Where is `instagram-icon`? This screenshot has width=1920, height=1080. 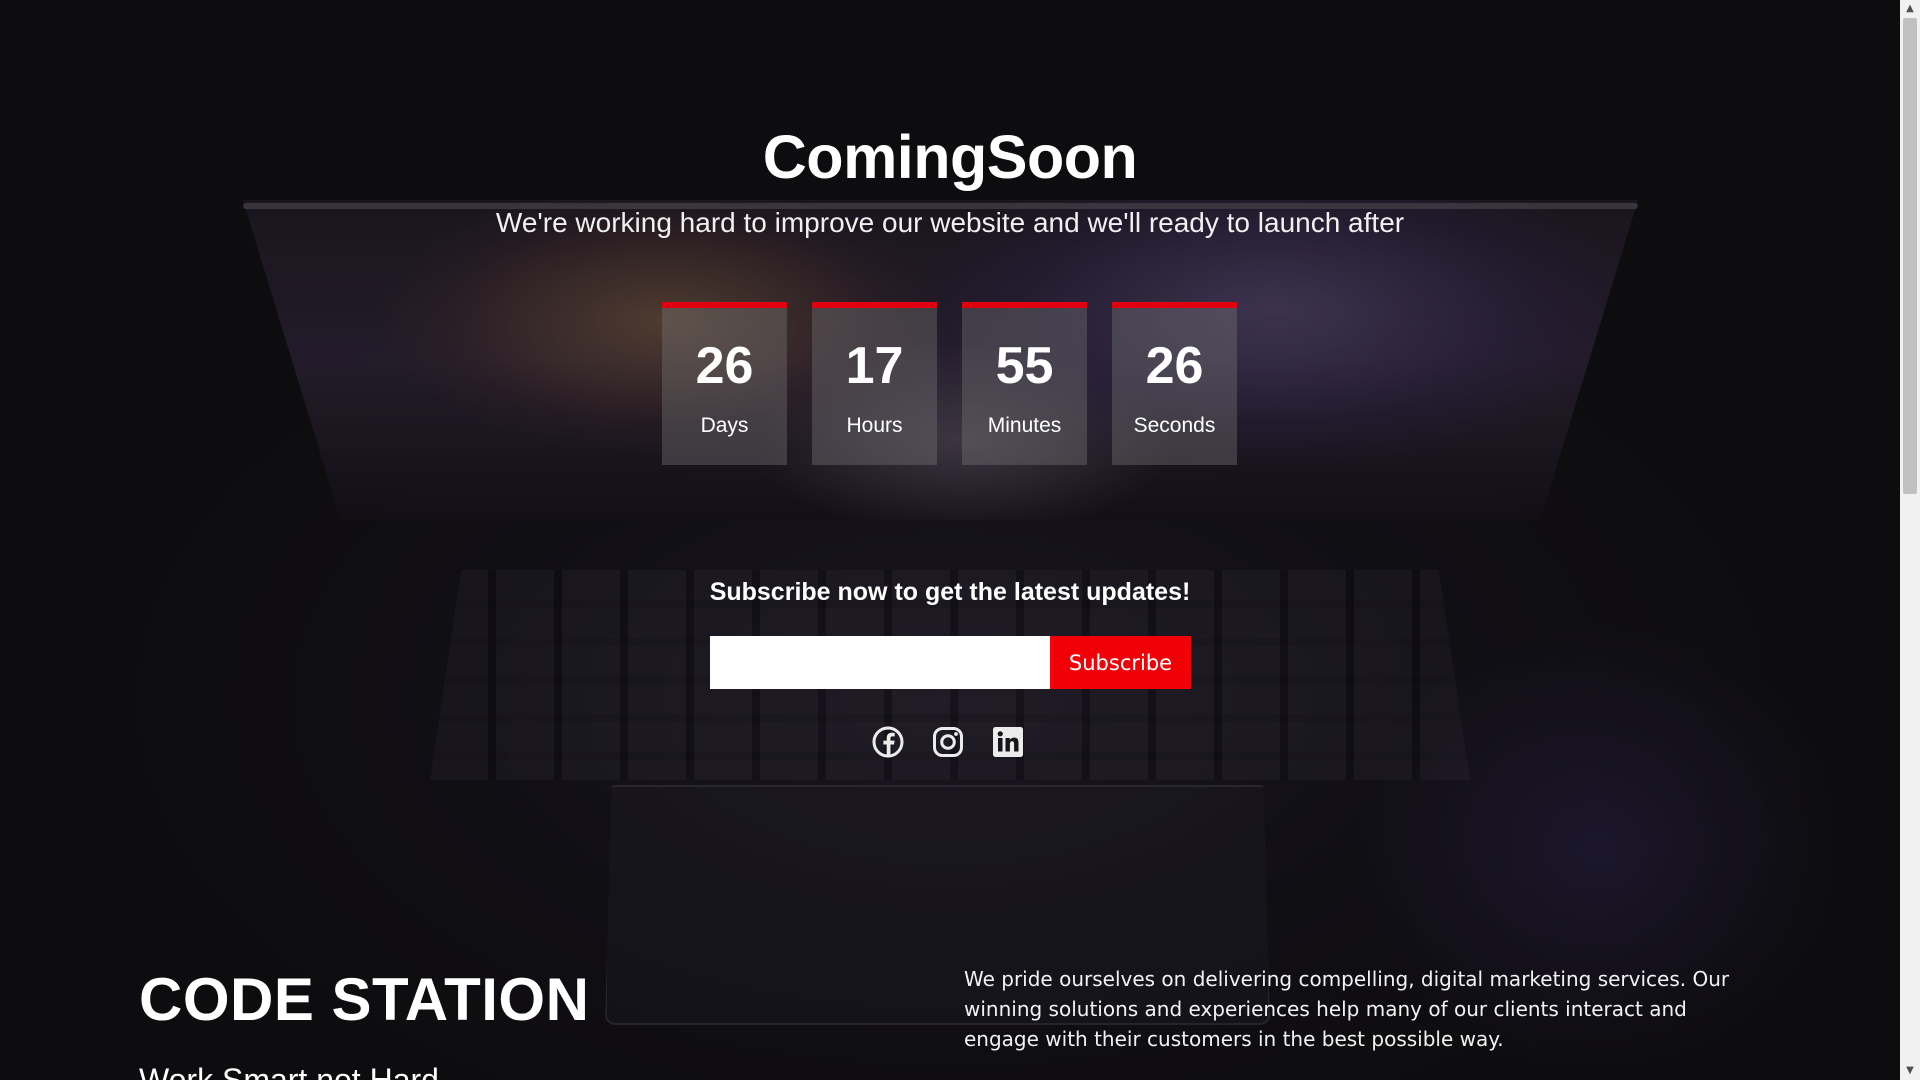 instagram-icon is located at coordinates (948, 742).